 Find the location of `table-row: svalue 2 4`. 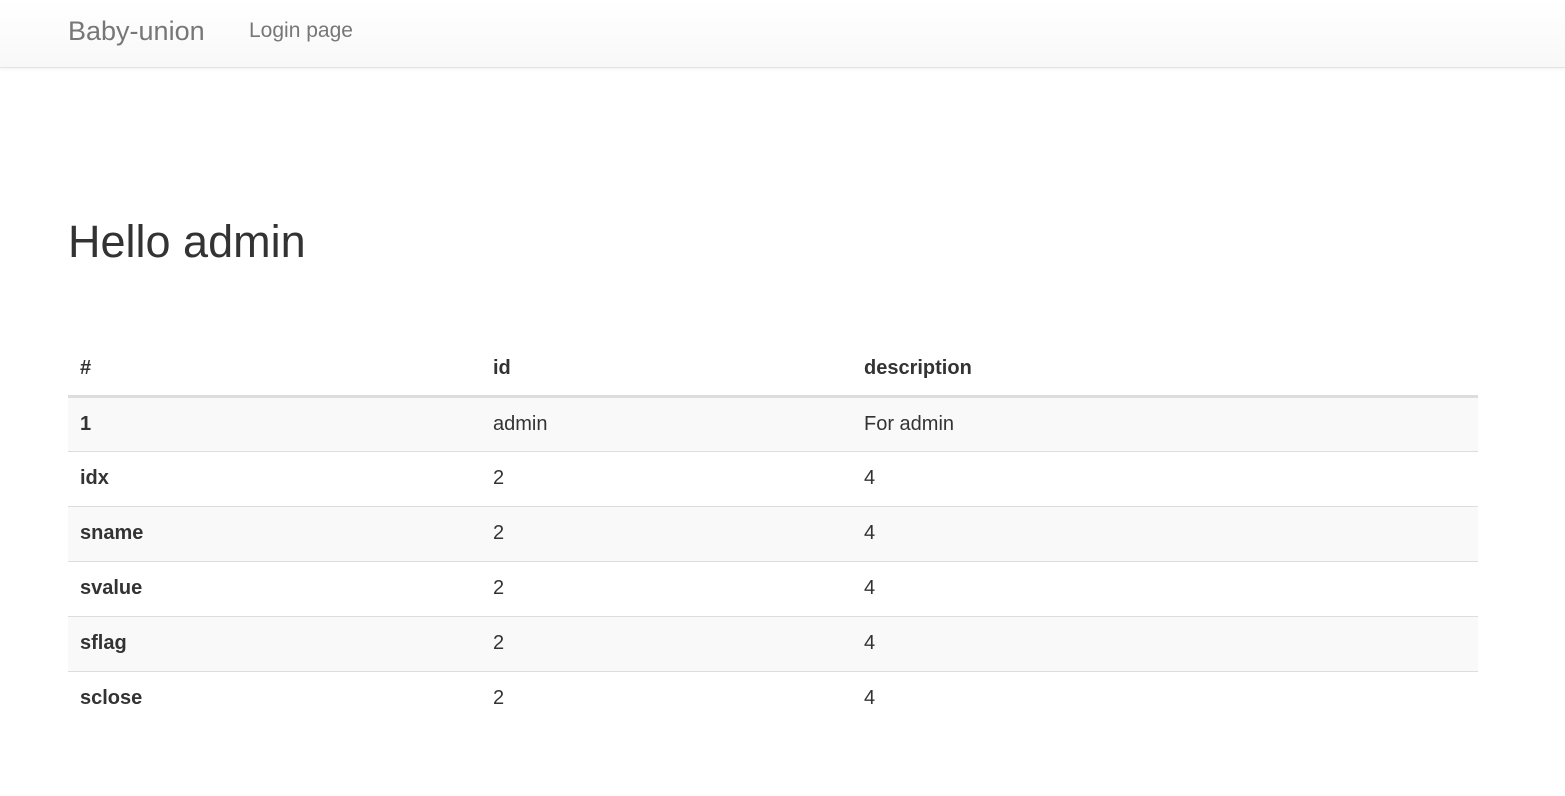

table-row: svalue 2 4 is located at coordinates (773, 588).